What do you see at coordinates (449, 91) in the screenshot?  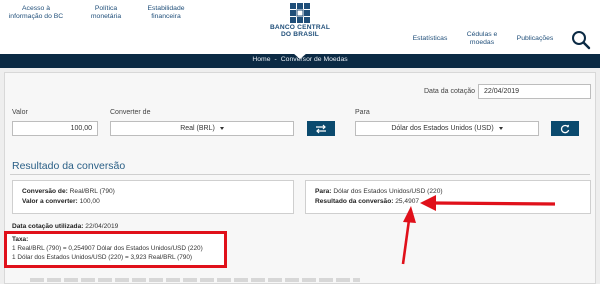 I see `date-label: Data da cotação` at bounding box center [449, 91].